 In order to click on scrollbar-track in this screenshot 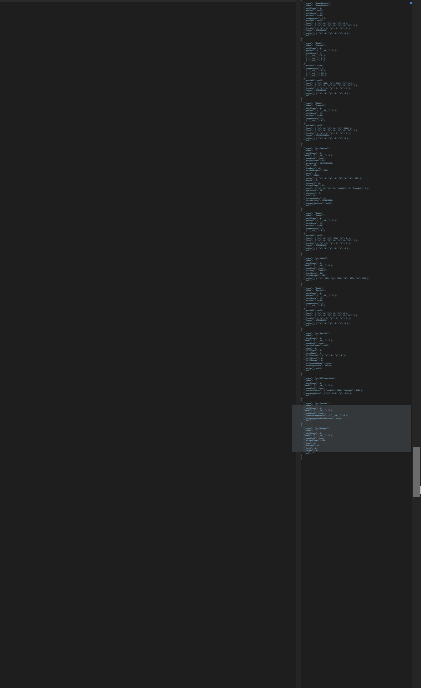, I will do `click(416, 344)`.